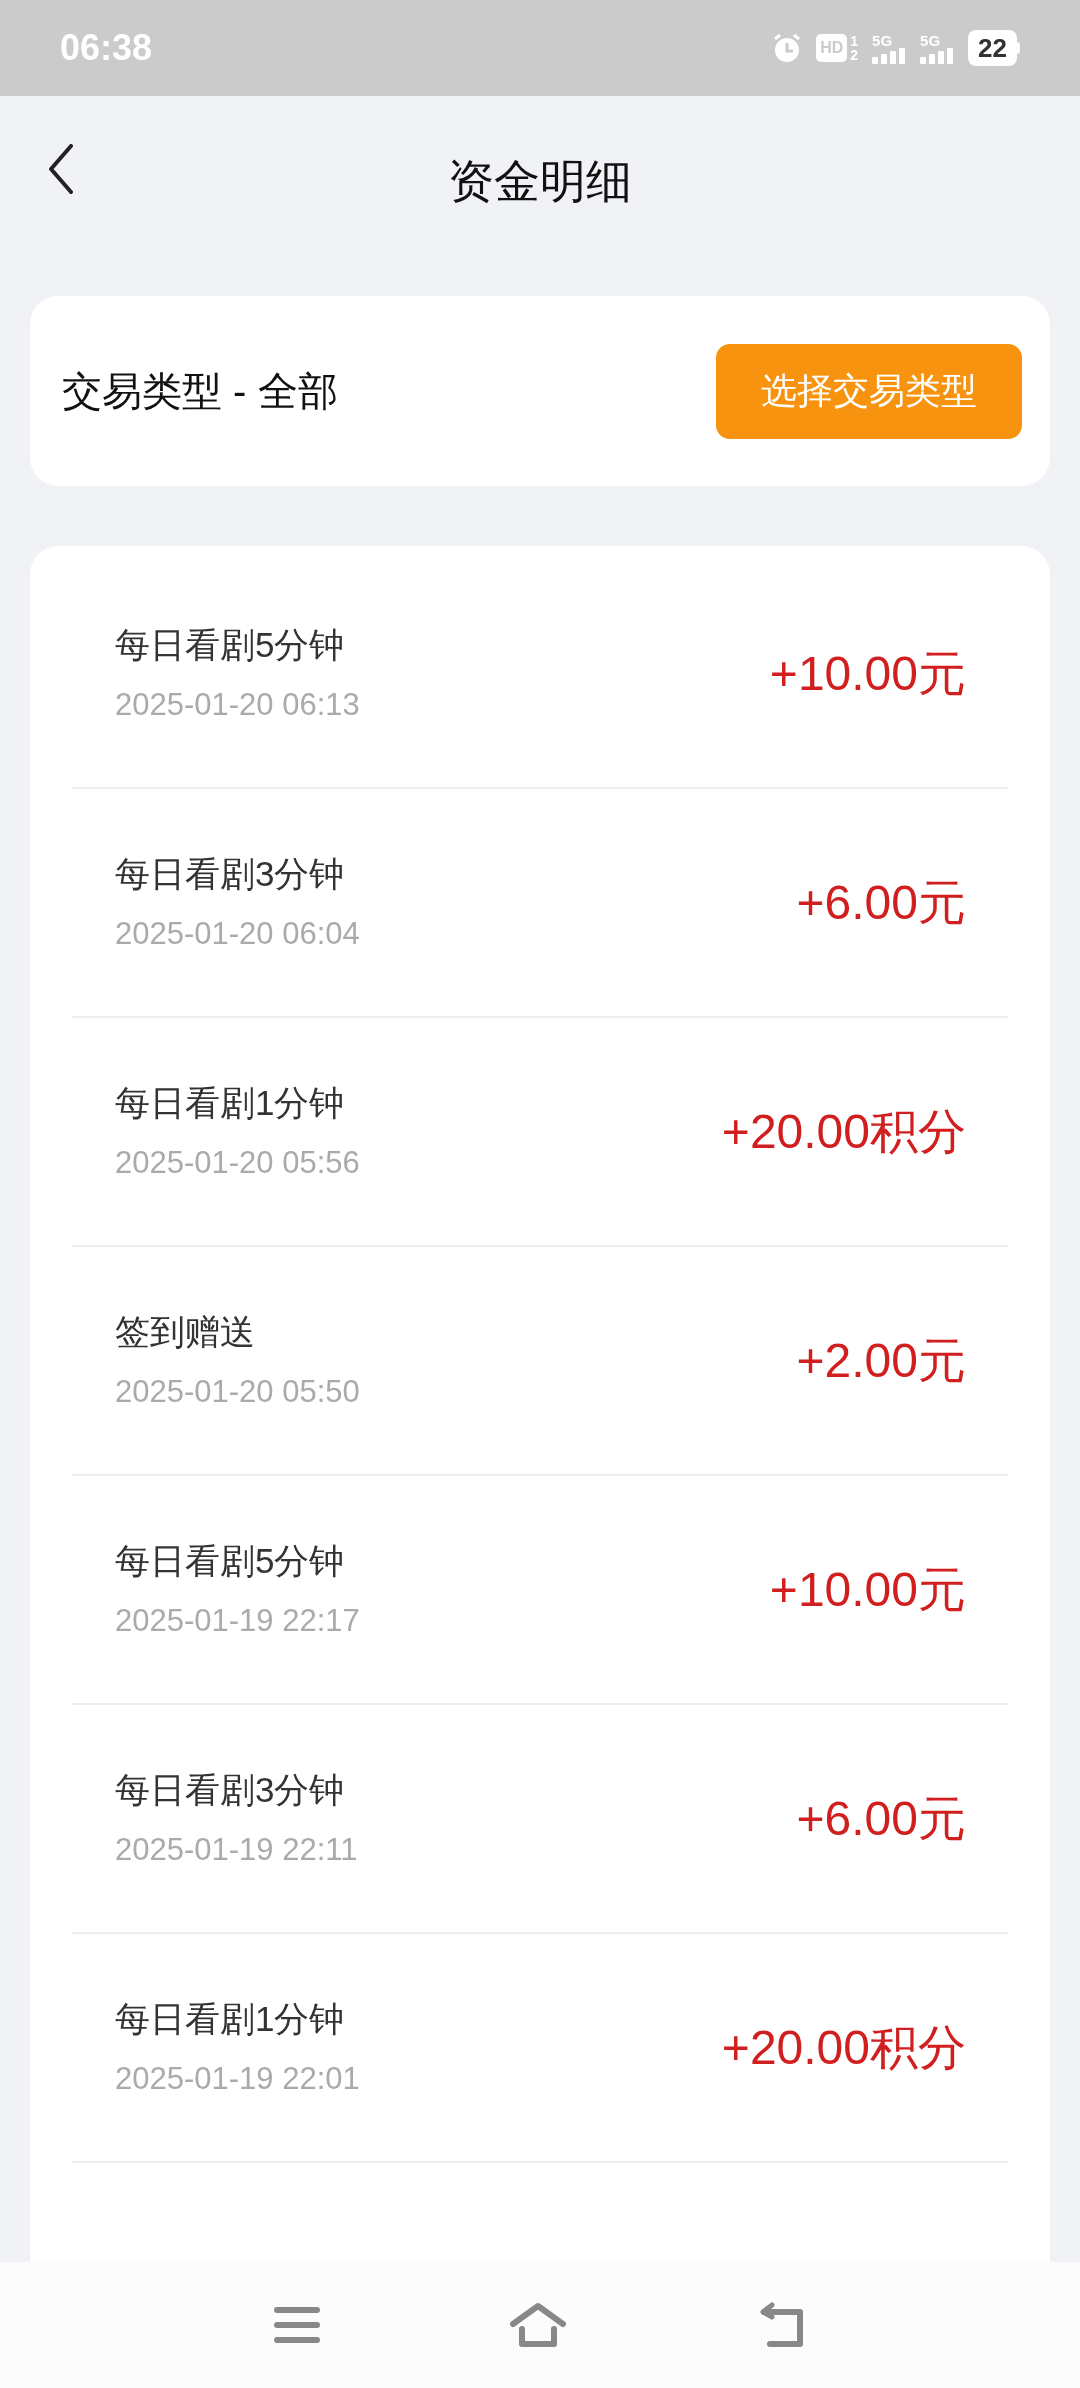  I want to click on transaction-time: 2025-01-19 22:17, so click(237, 1620).